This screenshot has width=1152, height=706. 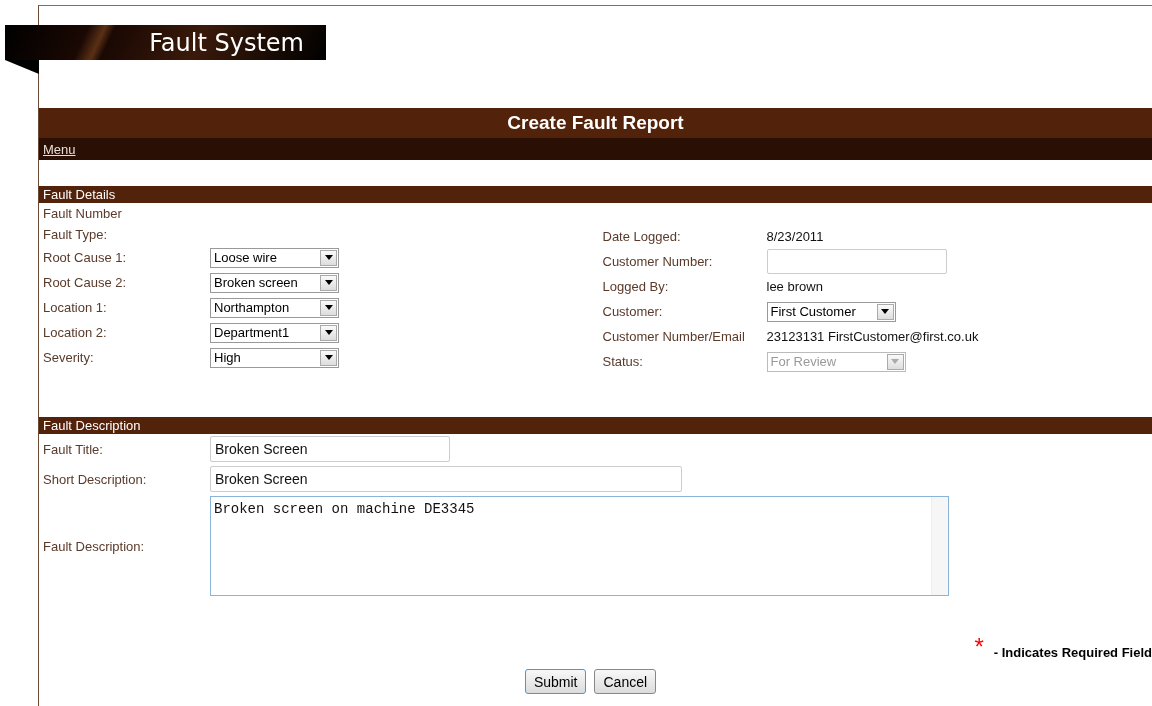 I want to click on dropdown: High, so click(x=274, y=357).